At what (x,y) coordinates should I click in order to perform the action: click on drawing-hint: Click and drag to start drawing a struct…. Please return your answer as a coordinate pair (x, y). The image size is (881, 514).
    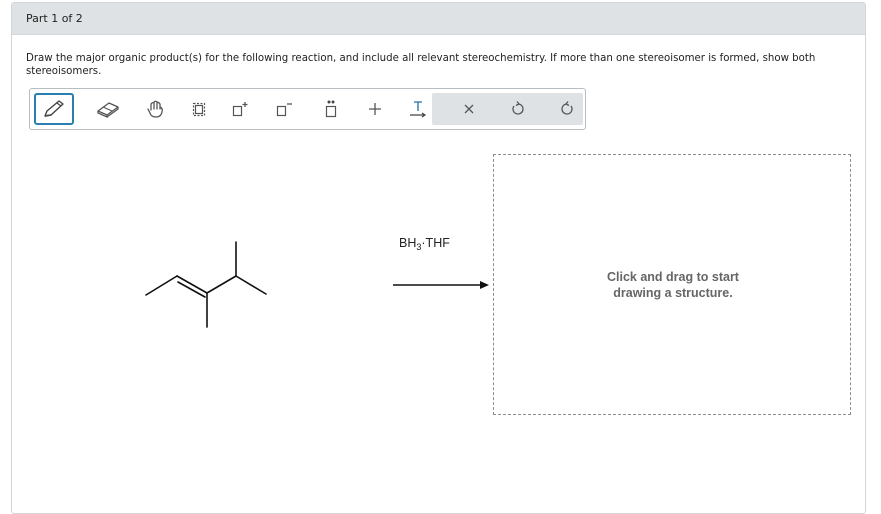
    Looking at the image, I should click on (673, 285).